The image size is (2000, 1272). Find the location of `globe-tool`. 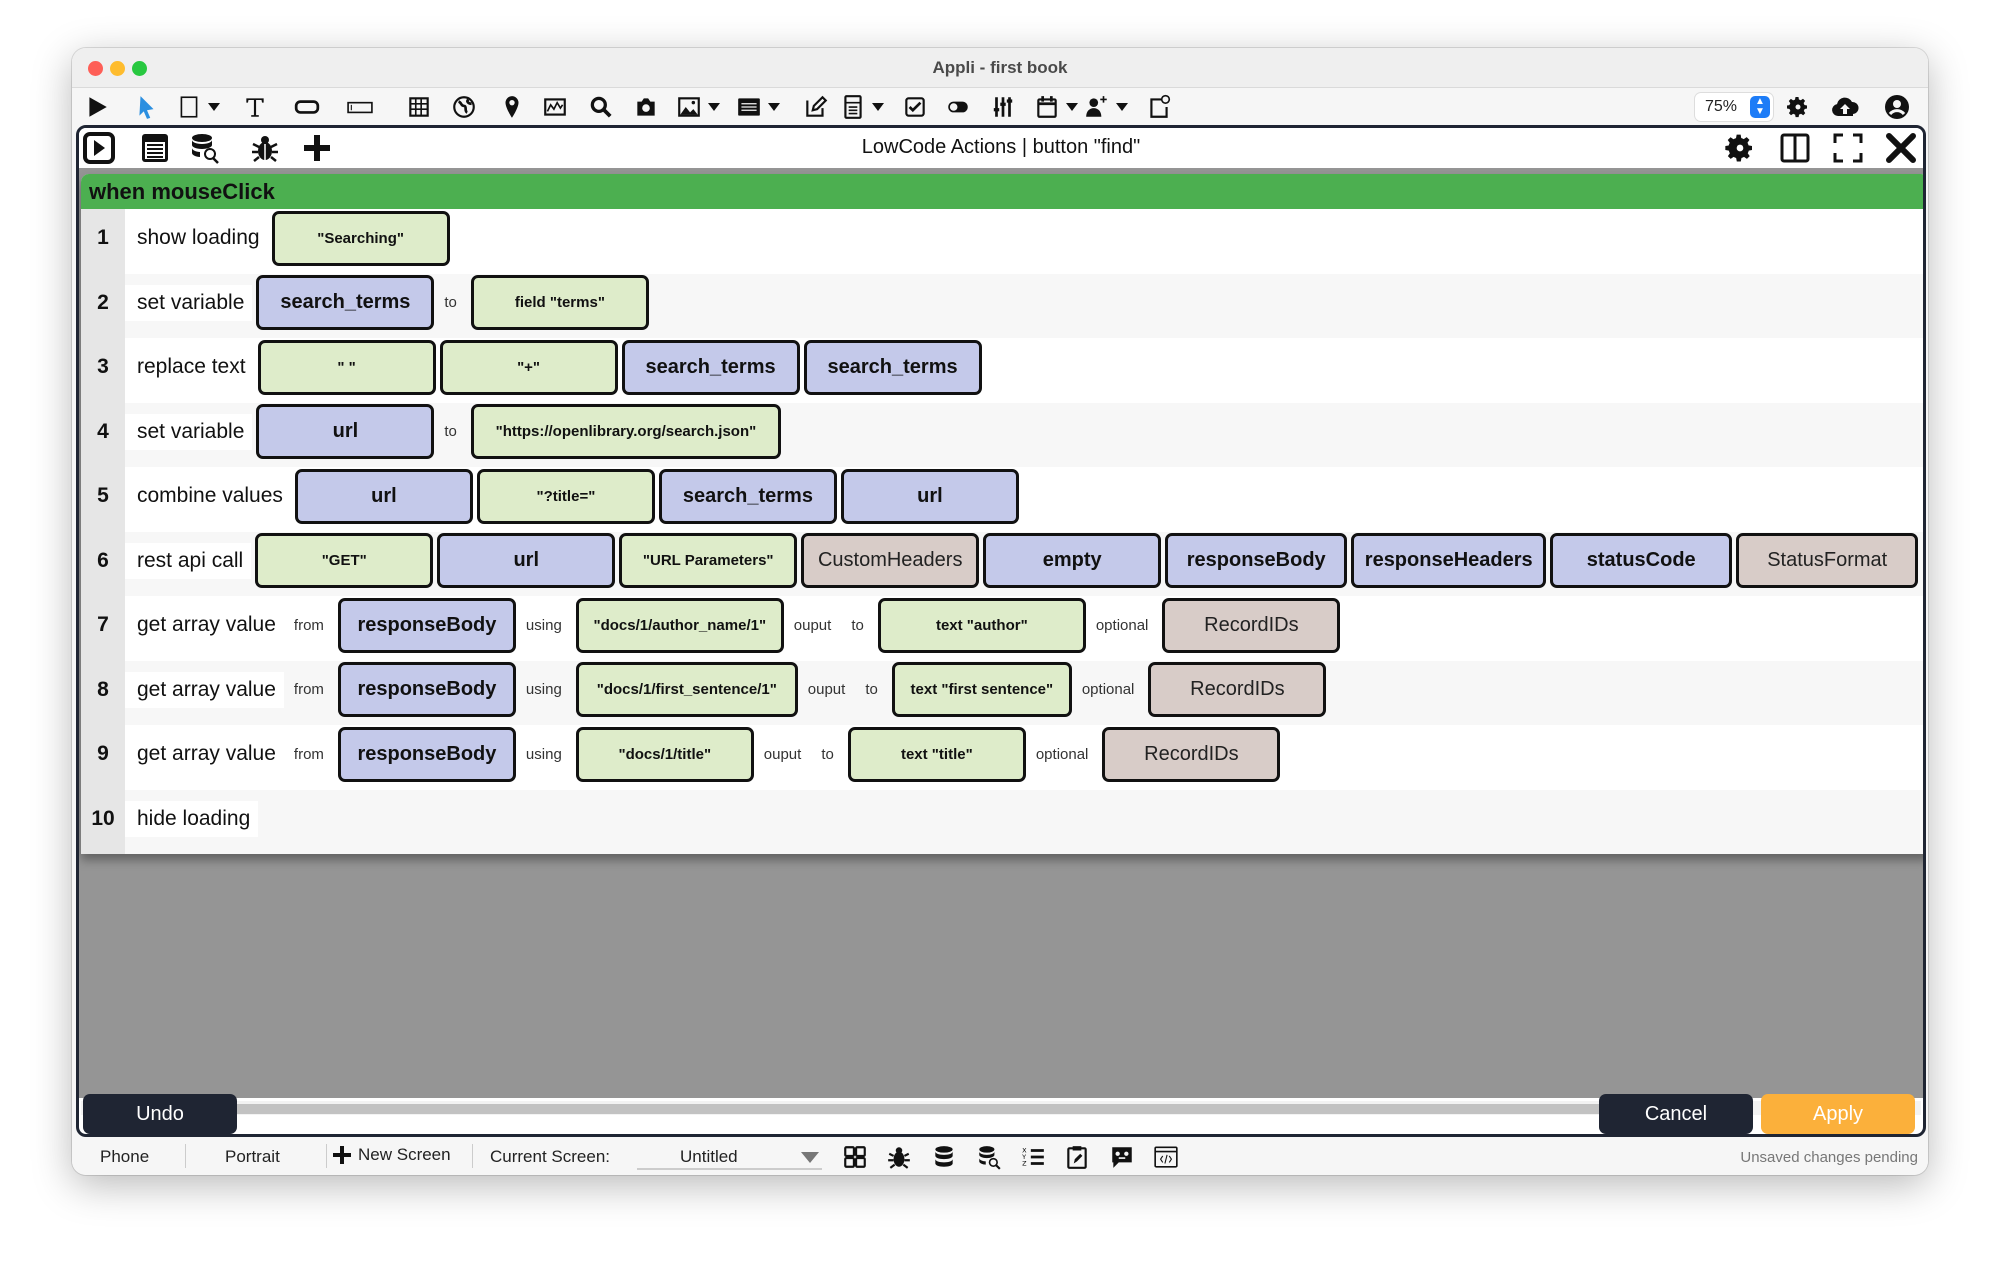

globe-tool is located at coordinates (464, 107).